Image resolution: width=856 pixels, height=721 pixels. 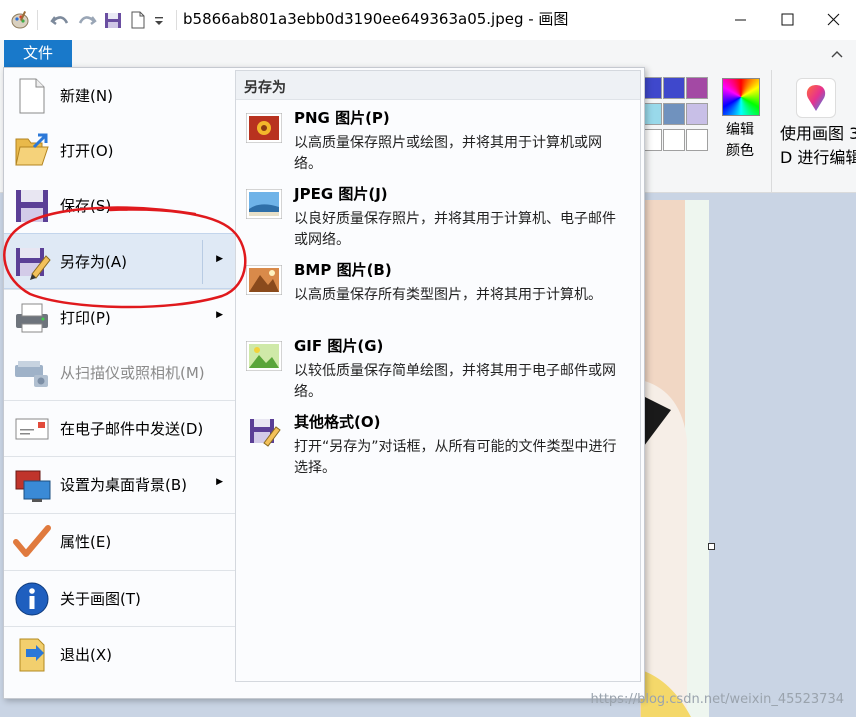 I want to click on menu-item-label: 关于画图(T), so click(x=100, y=599).